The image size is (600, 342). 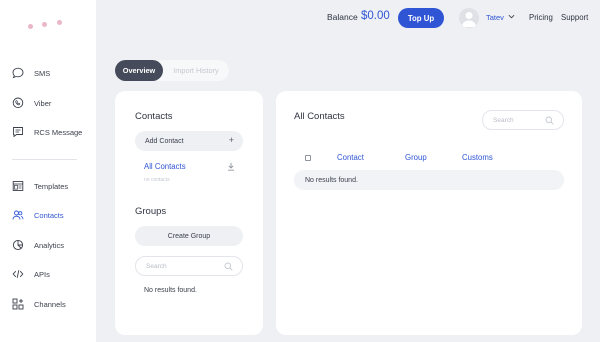 What do you see at coordinates (319, 116) in the screenshot?
I see `all-contacts-title: All Contacts` at bounding box center [319, 116].